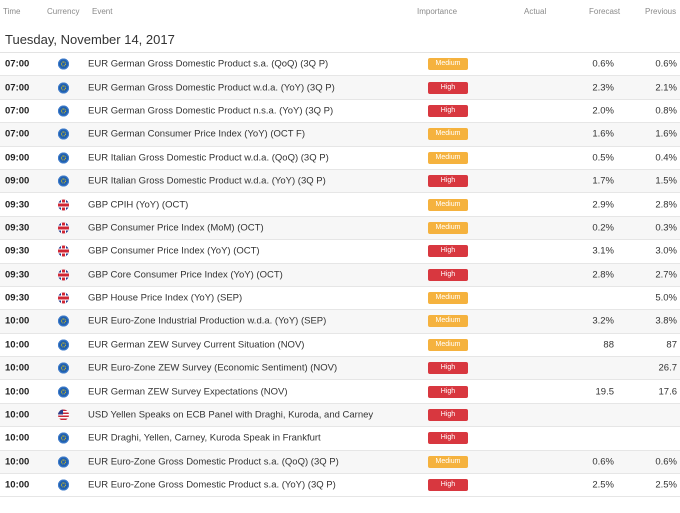 This screenshot has height=513, width=680. What do you see at coordinates (666, 205) in the screenshot?
I see `previous-value: 2.8%` at bounding box center [666, 205].